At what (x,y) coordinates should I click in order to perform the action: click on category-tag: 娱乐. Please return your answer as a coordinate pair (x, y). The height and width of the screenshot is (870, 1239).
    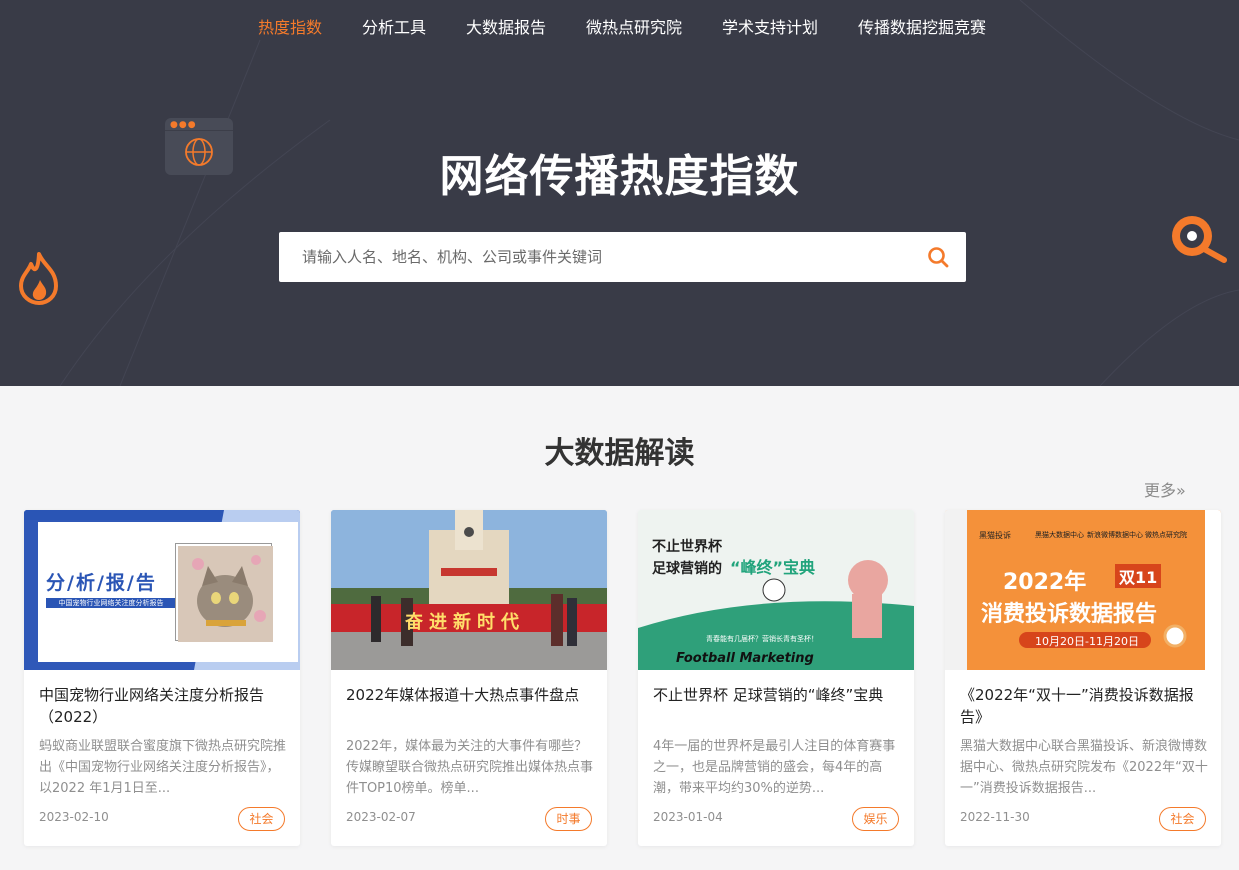
    Looking at the image, I should click on (875, 819).